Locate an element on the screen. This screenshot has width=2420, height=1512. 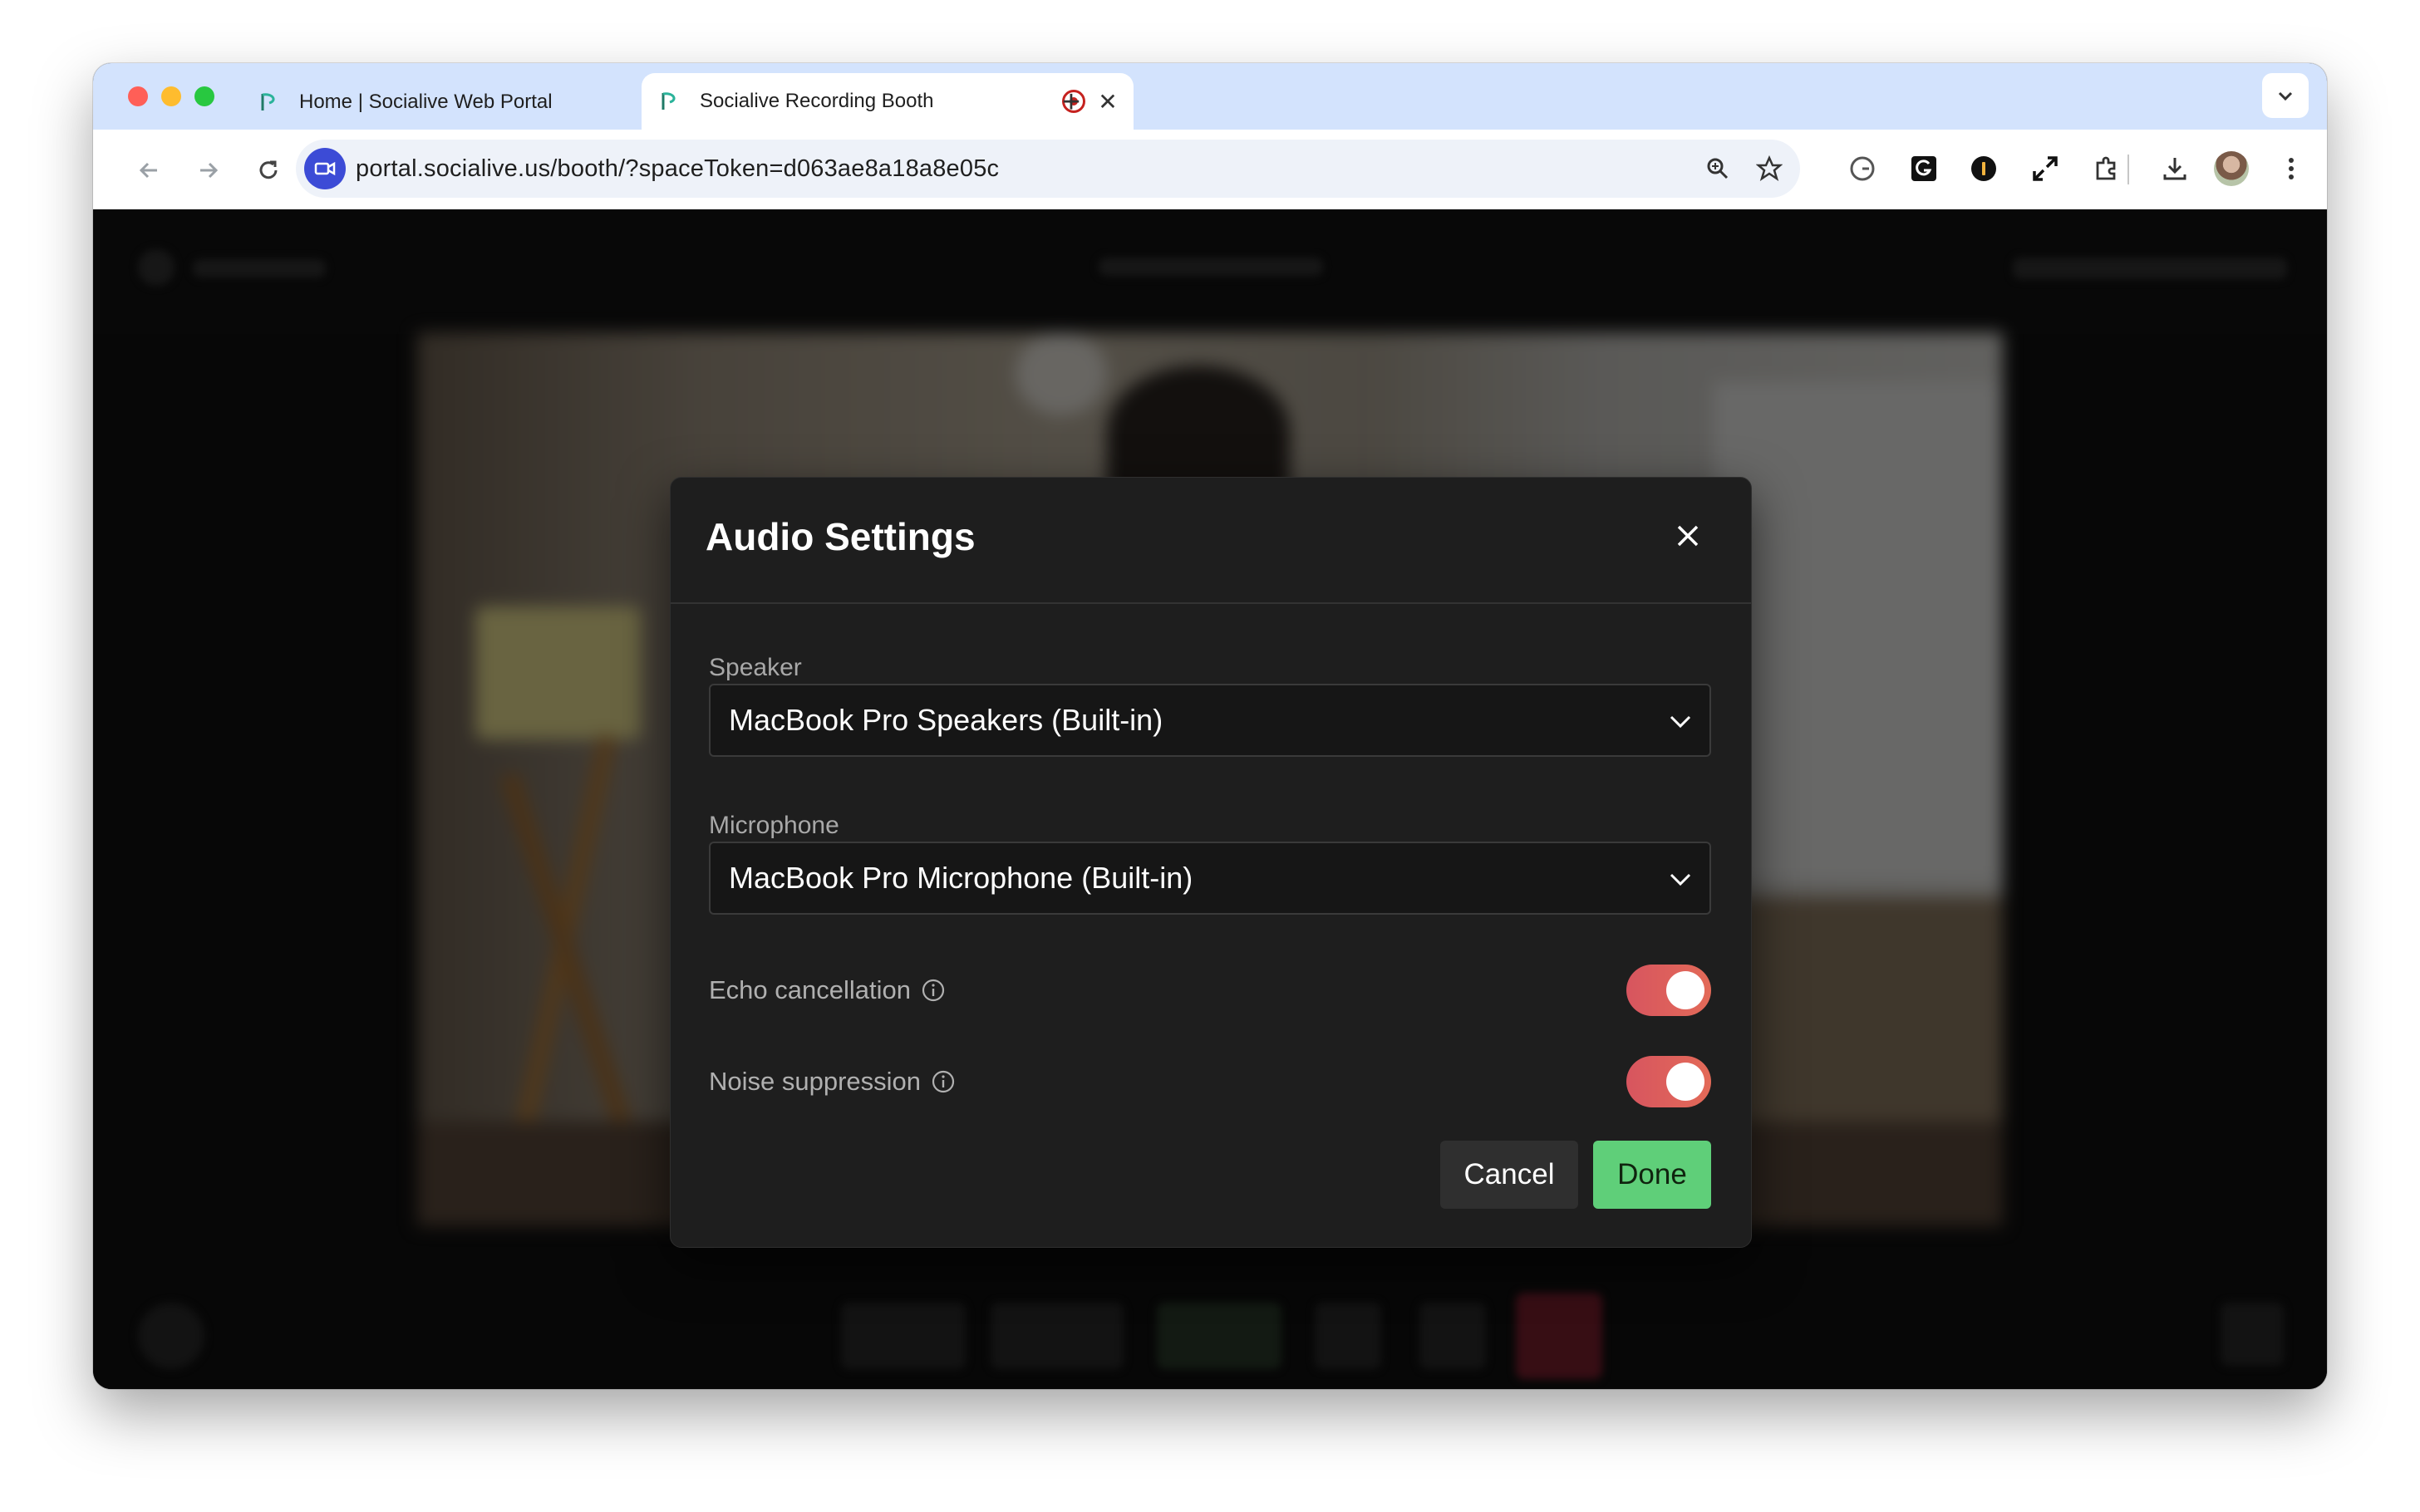
tab-title: Socialive Recording Booth is located at coordinates (817, 101).